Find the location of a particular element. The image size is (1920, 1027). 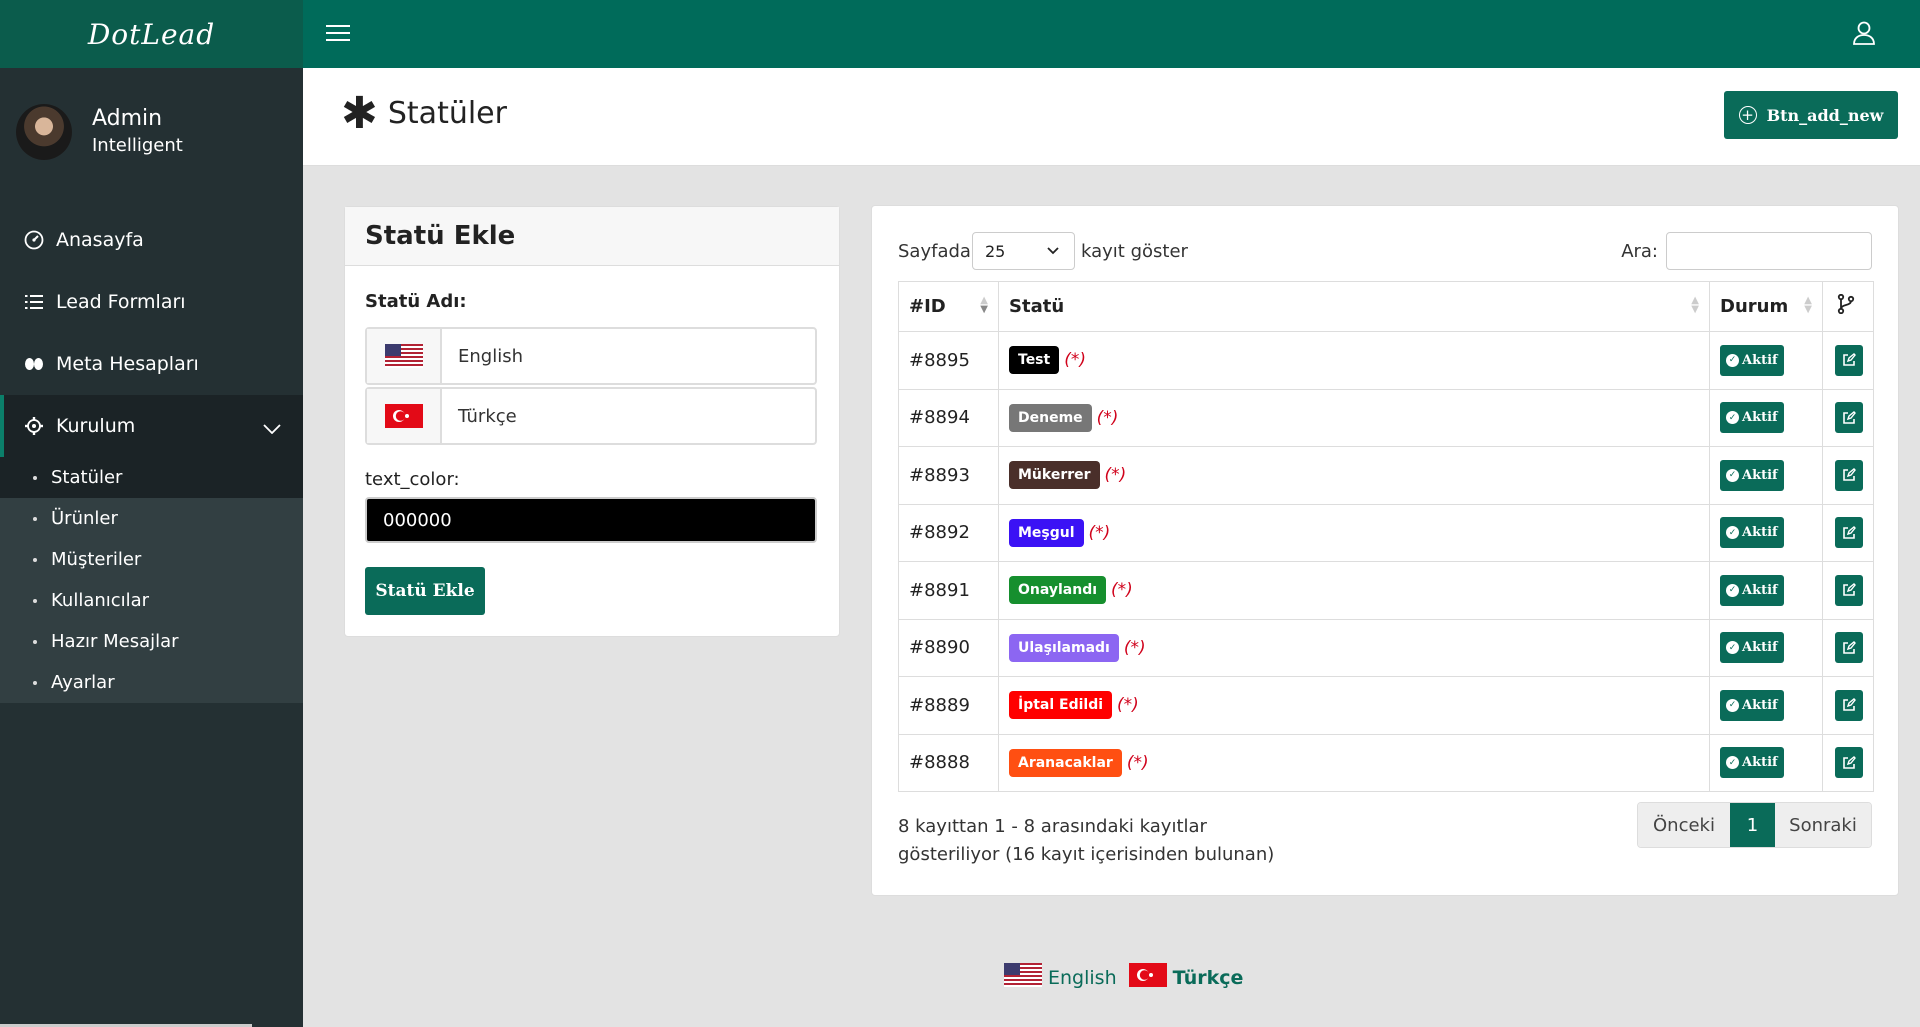

sidebar-item-label: Anasayfa is located at coordinates (100, 240).